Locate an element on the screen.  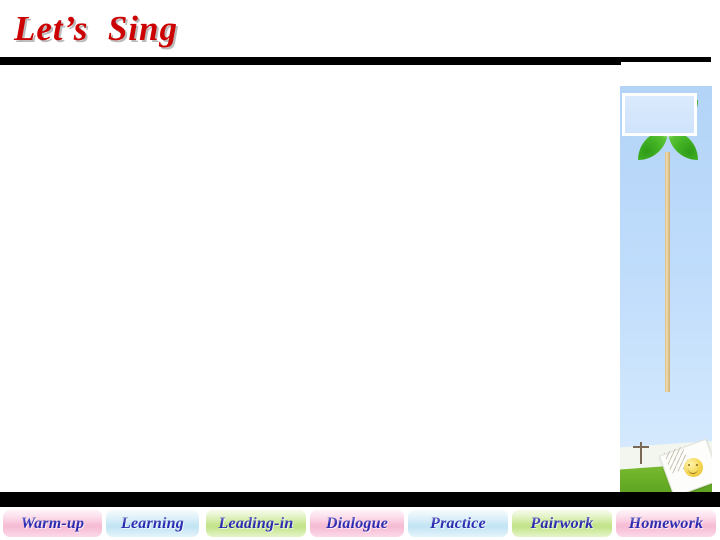
scene-overlay-plate is located at coordinates (659, 114).